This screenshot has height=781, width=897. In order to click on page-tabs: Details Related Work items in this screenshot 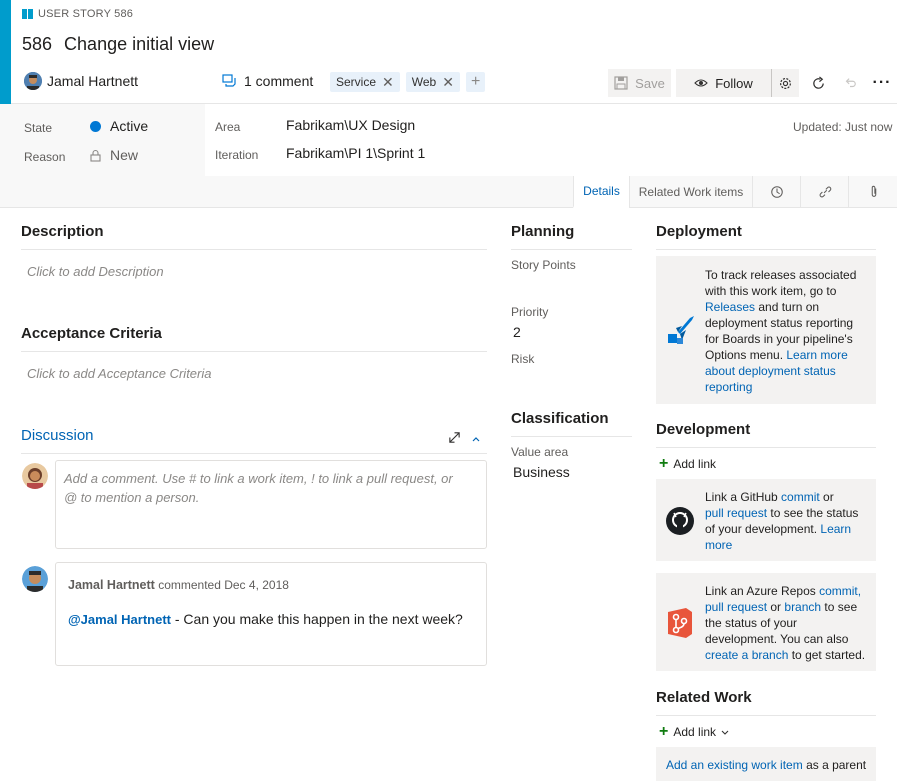, I will do `click(735, 192)`.